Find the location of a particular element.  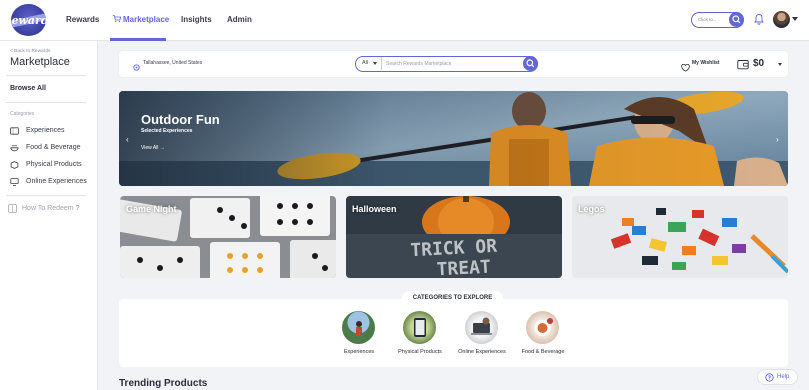

nav-insights: Insights is located at coordinates (196, 19).